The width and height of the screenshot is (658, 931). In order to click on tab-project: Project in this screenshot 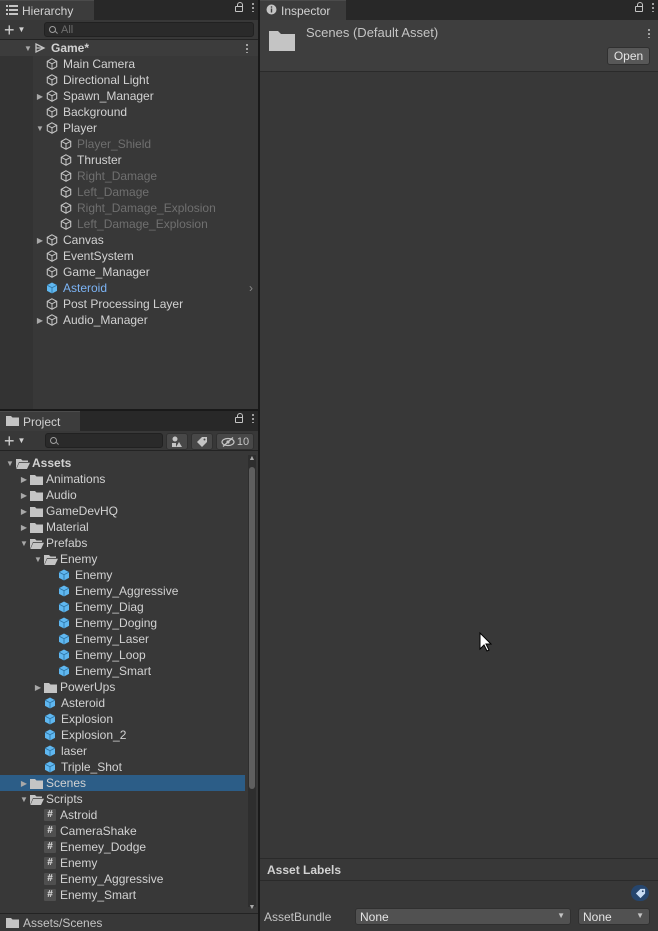, I will do `click(40, 421)`.